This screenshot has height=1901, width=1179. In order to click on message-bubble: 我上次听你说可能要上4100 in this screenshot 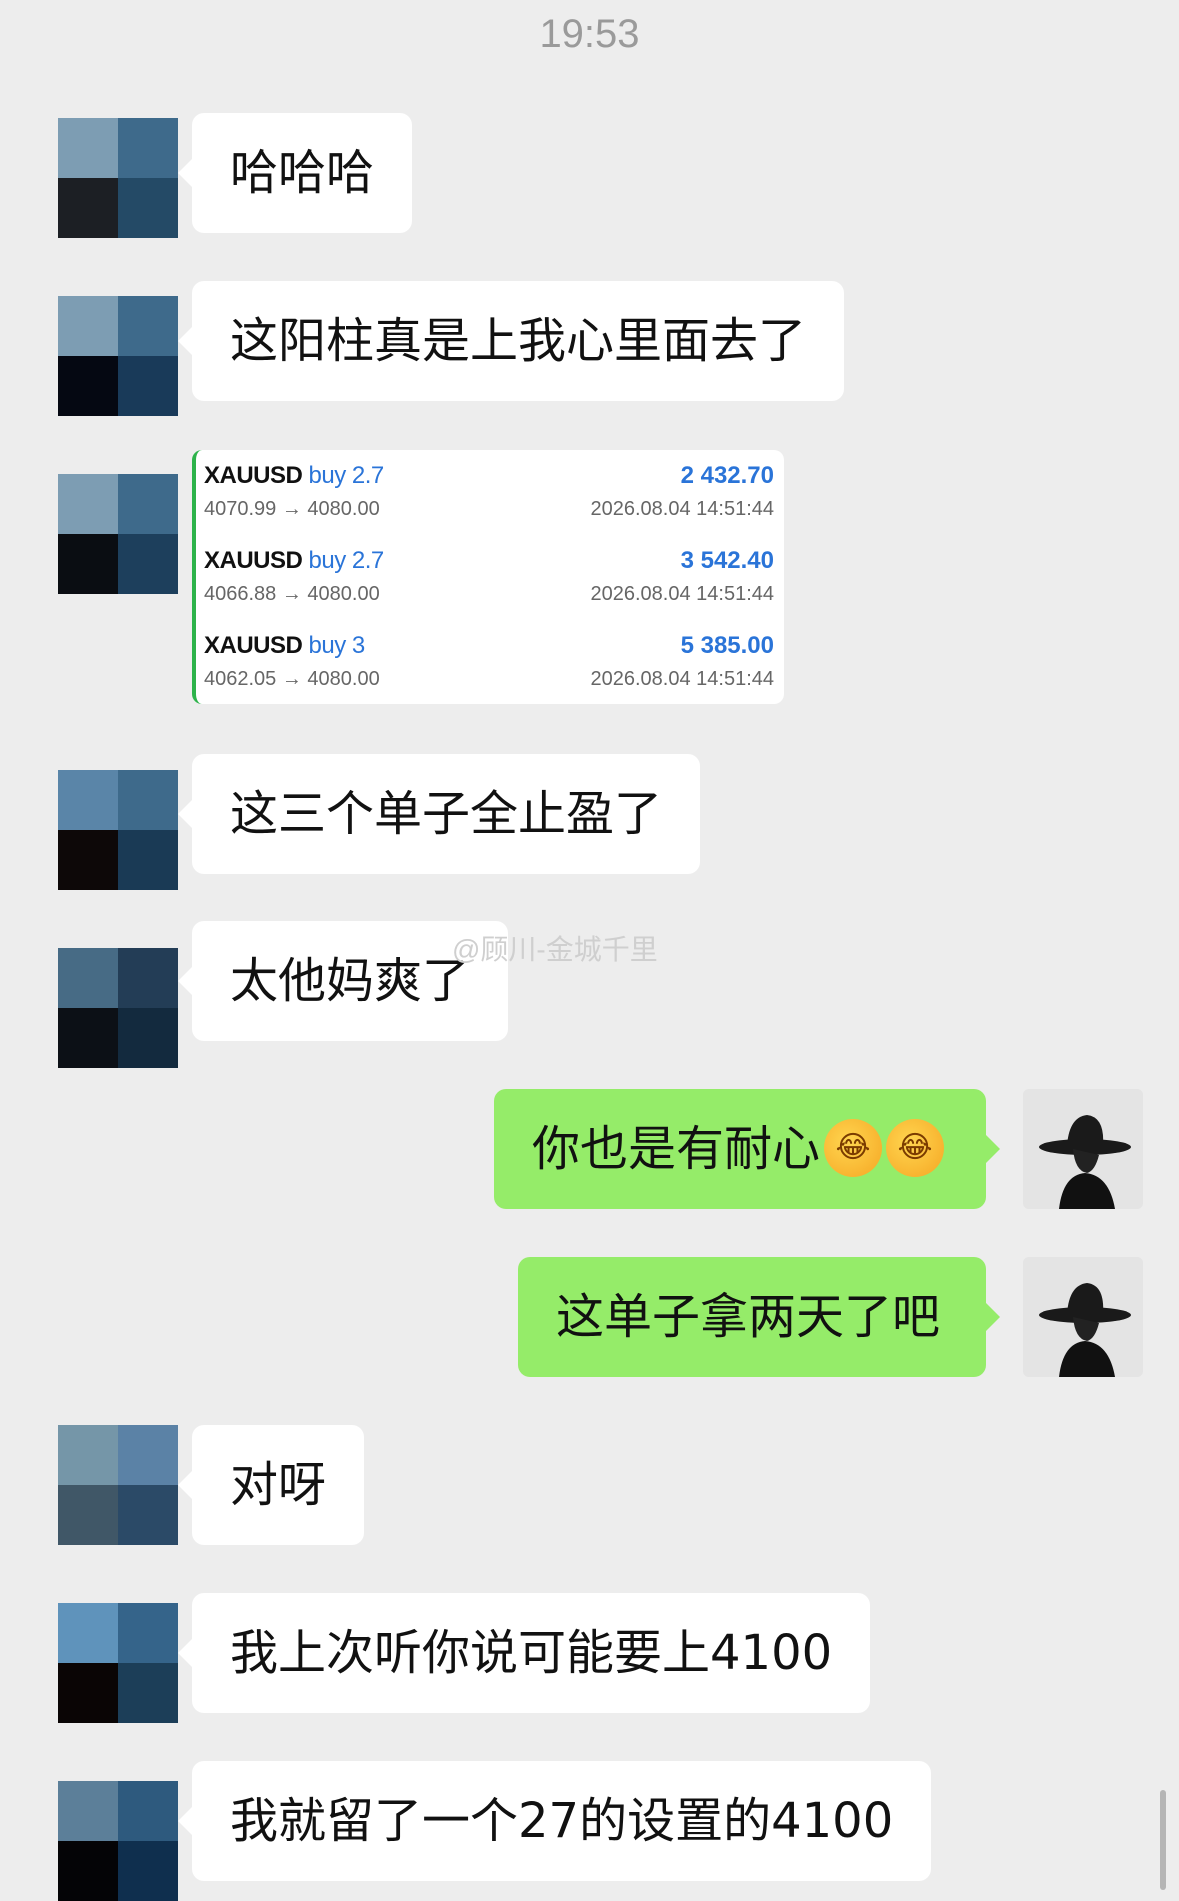, I will do `click(524, 1653)`.